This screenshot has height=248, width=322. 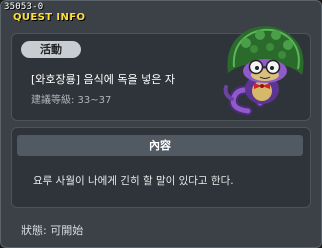 I want to click on quest-id: 35053-0, so click(x=24, y=7).